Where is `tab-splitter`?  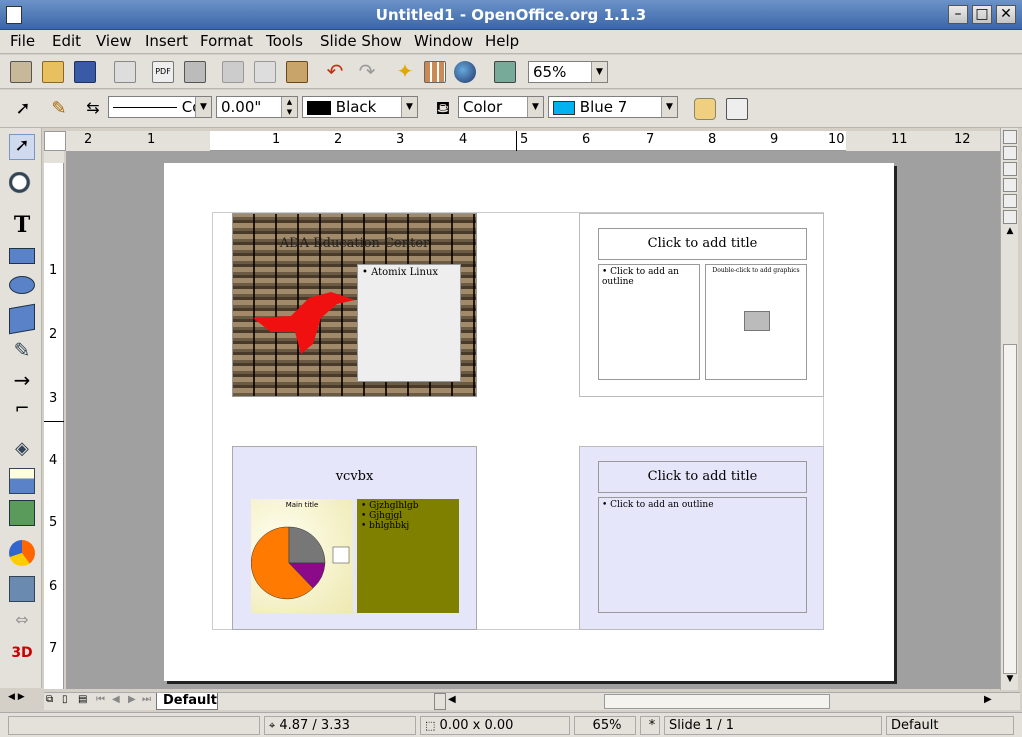
tab-splitter is located at coordinates (440, 701).